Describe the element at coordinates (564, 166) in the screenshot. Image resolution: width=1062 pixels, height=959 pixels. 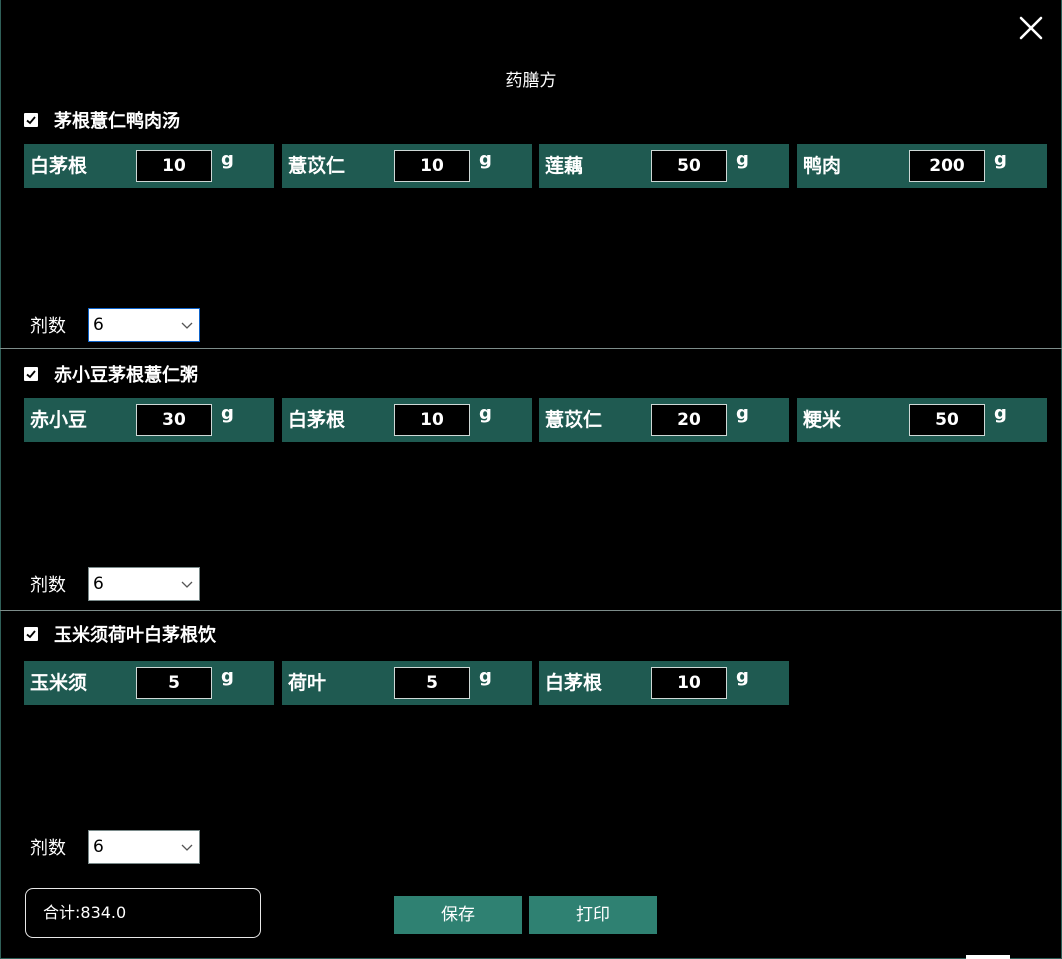
I see `ingredient-name: 莲藕` at that location.